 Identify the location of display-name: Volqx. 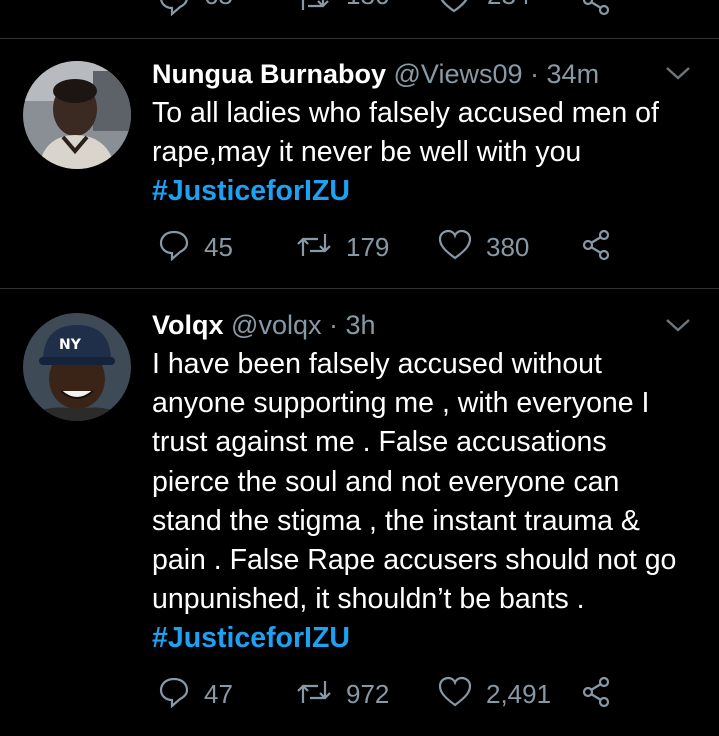
(188, 325).